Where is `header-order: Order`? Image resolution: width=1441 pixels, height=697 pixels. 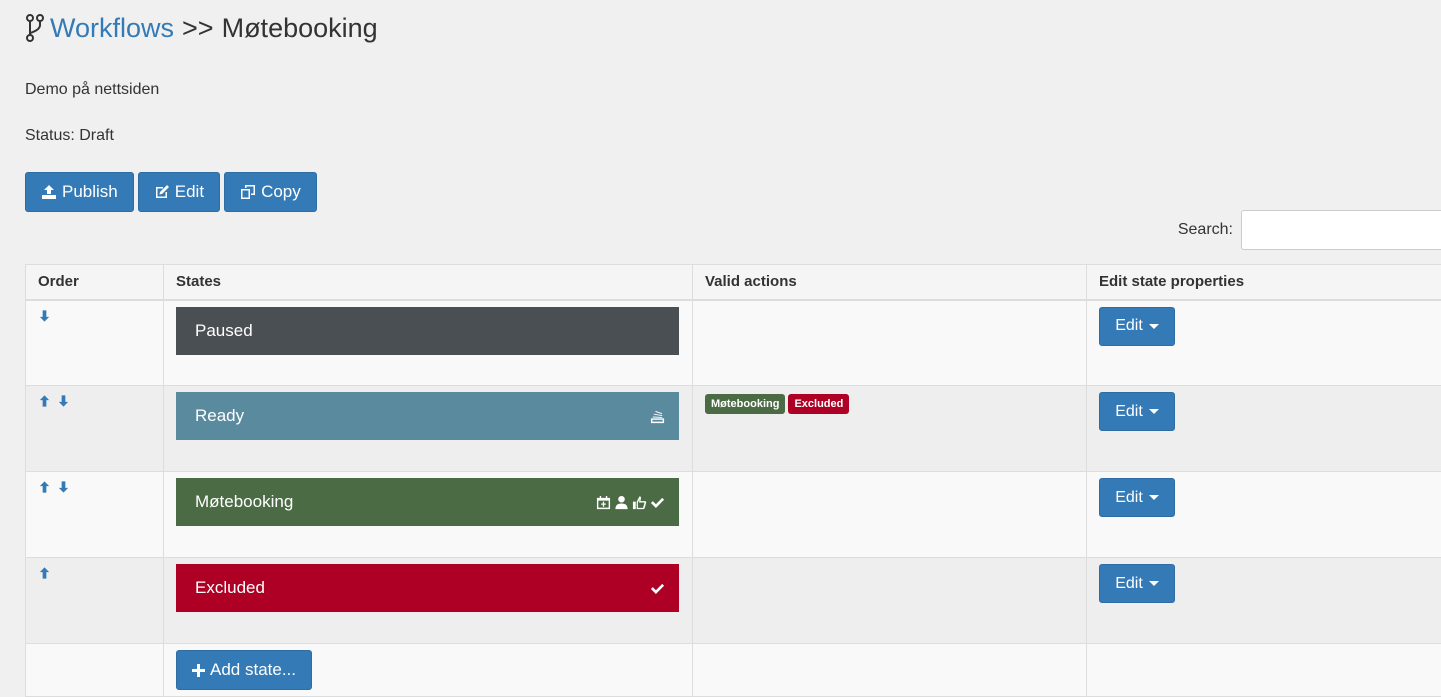
header-order: Order is located at coordinates (95, 282).